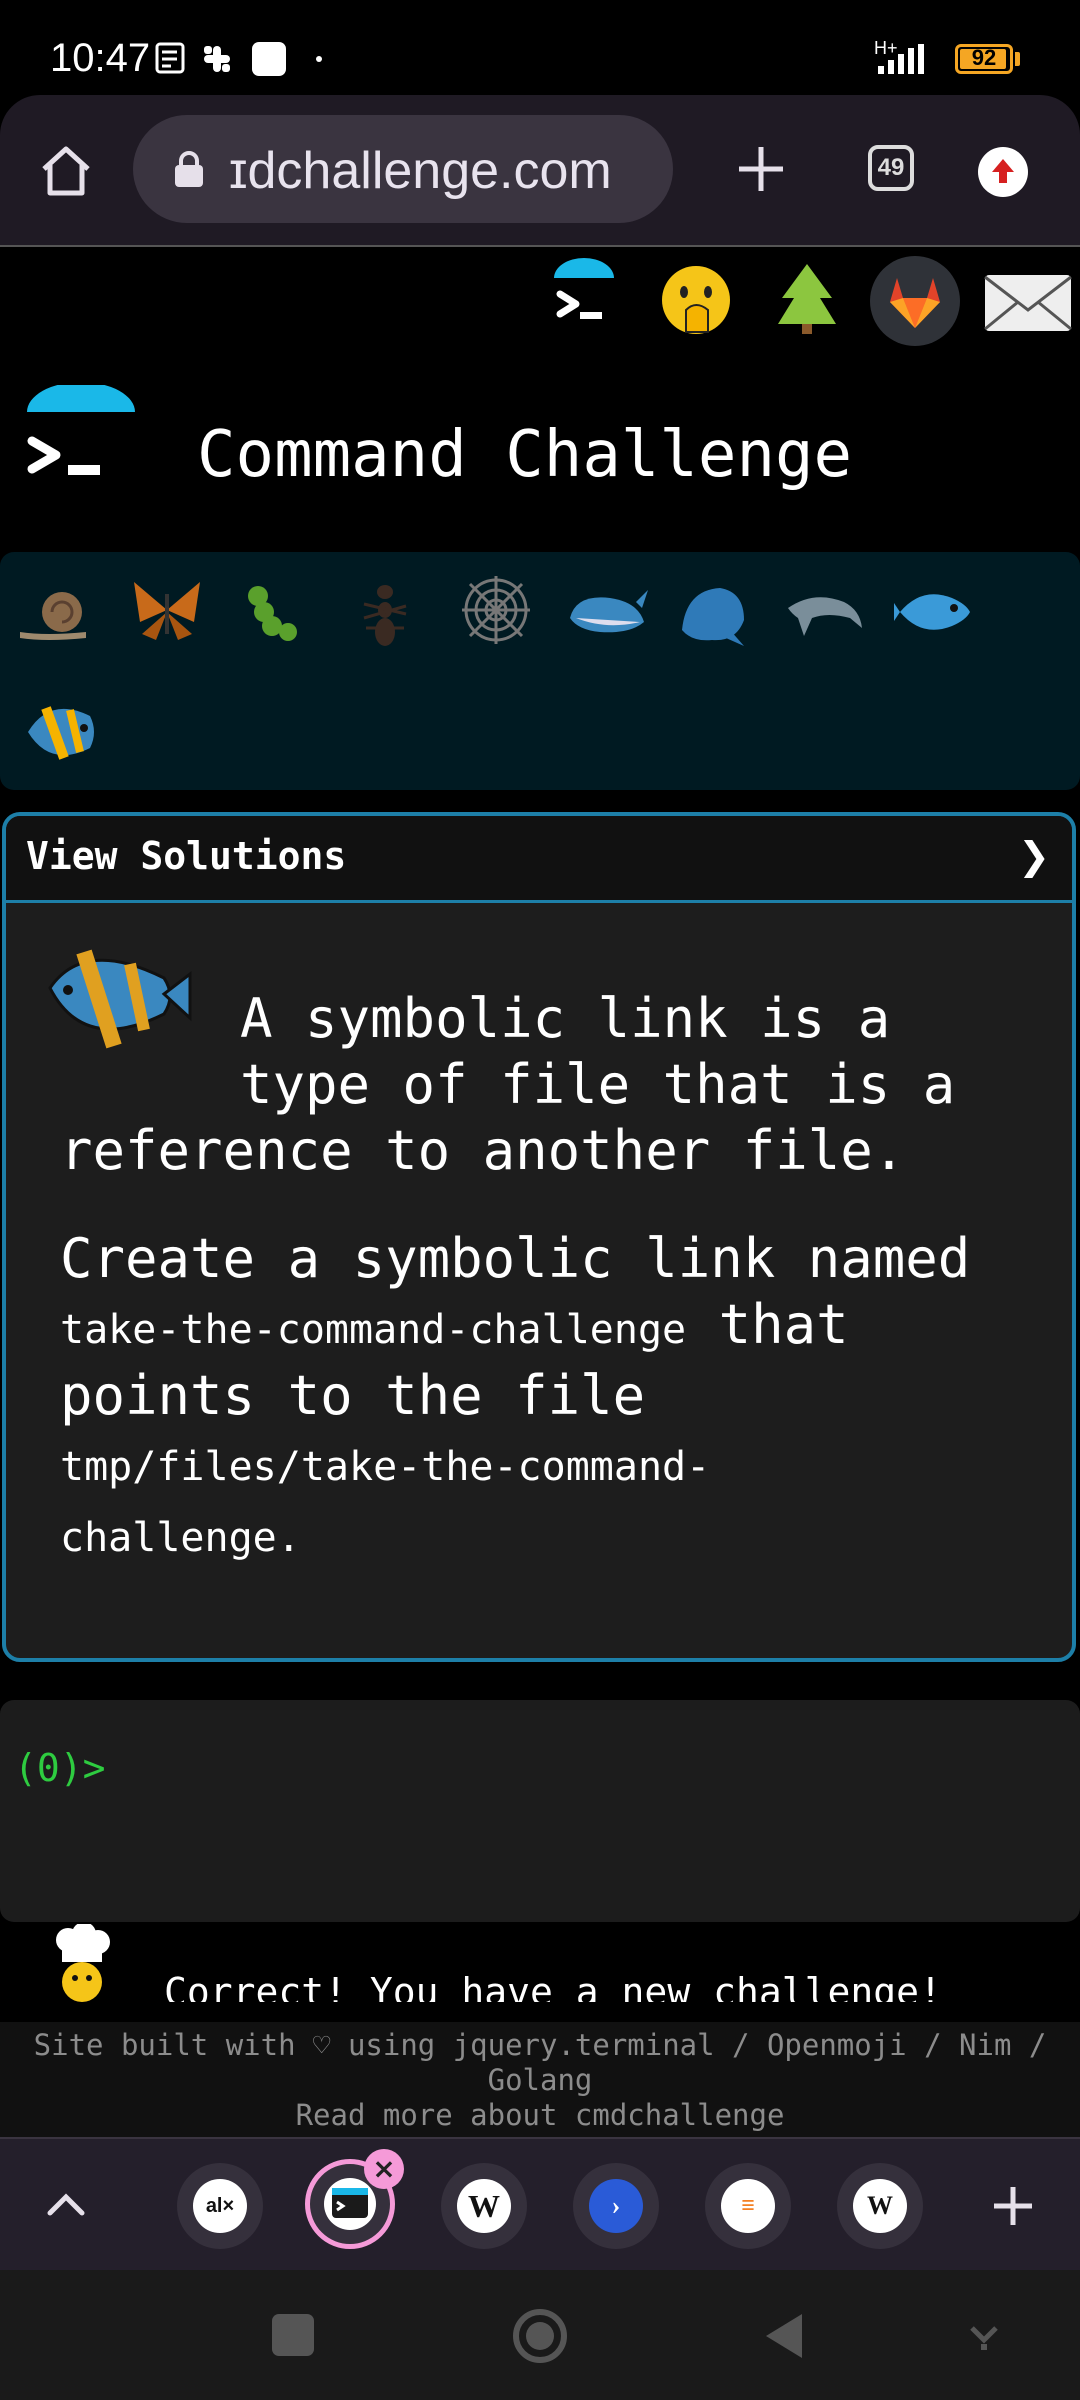  What do you see at coordinates (539, 859) in the screenshot?
I see `view-solutions-toggle: View Solutions ❯` at bounding box center [539, 859].